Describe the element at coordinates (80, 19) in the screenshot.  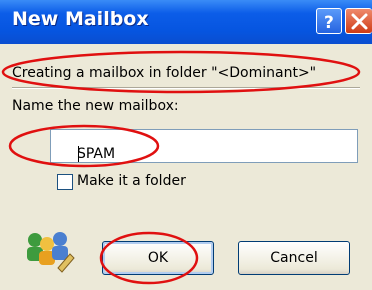
I see `window-title: New Mailbox` at that location.